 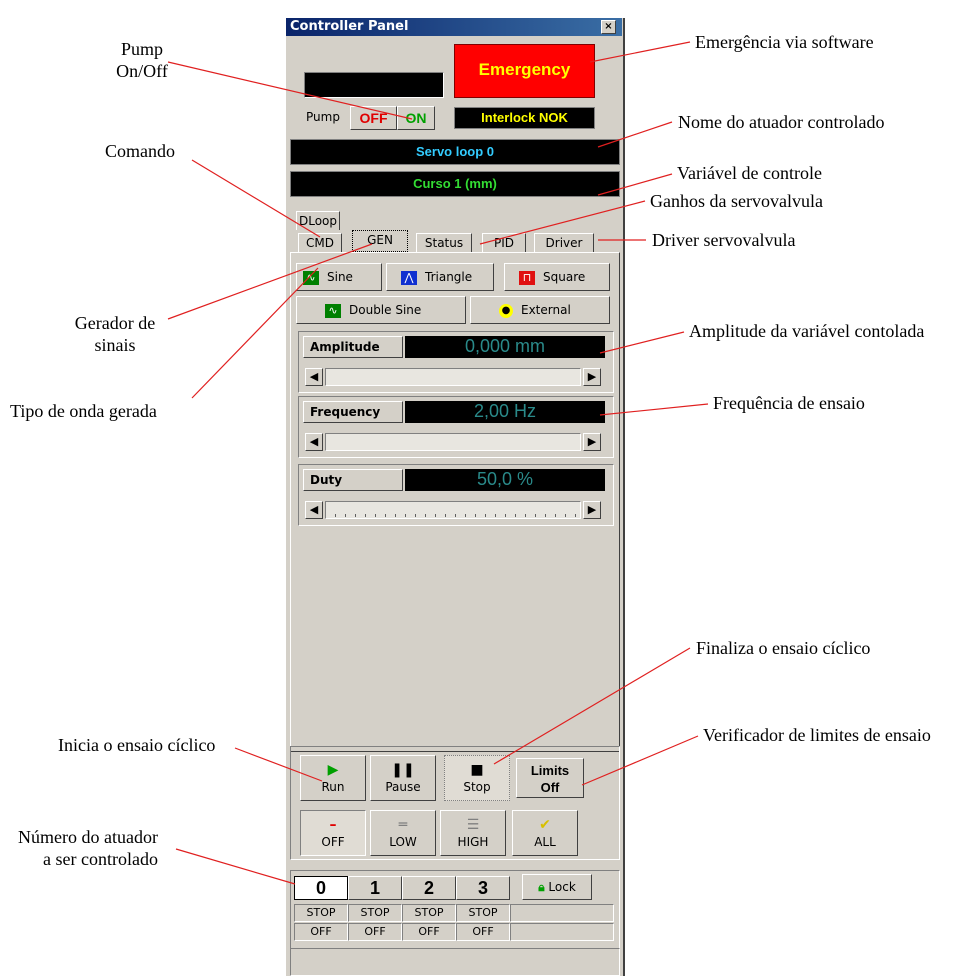 What do you see at coordinates (477, 770) in the screenshot?
I see `stop-icon: ■` at bounding box center [477, 770].